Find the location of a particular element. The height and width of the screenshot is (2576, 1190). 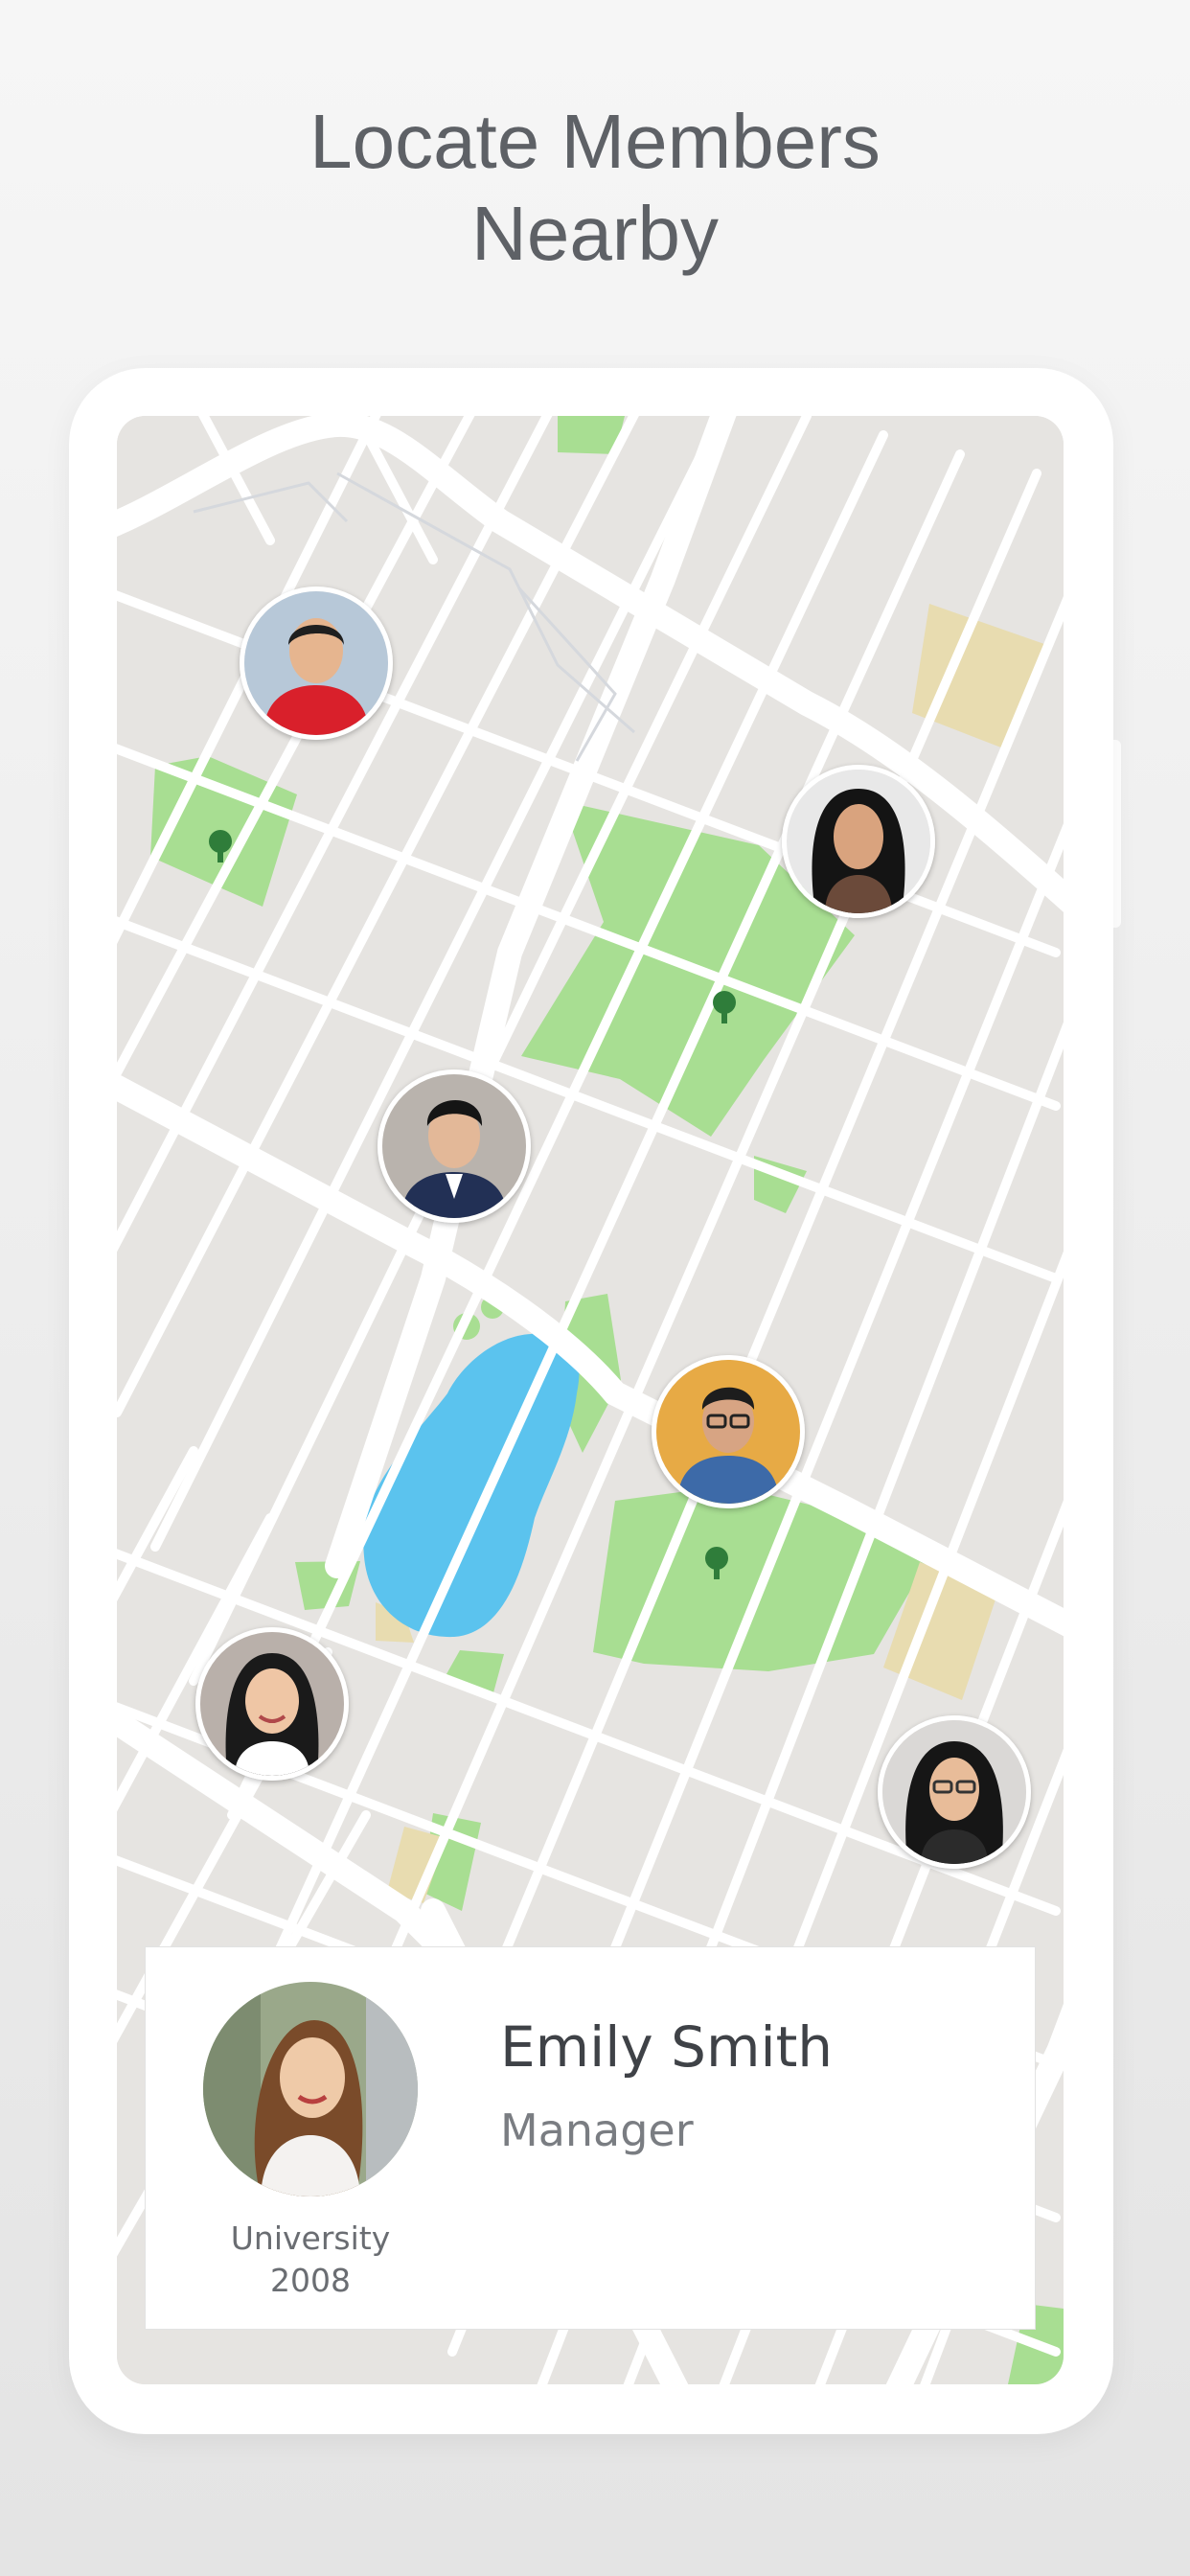

member-card: University 2008 Emily Smith Manager is located at coordinates (590, 2138).